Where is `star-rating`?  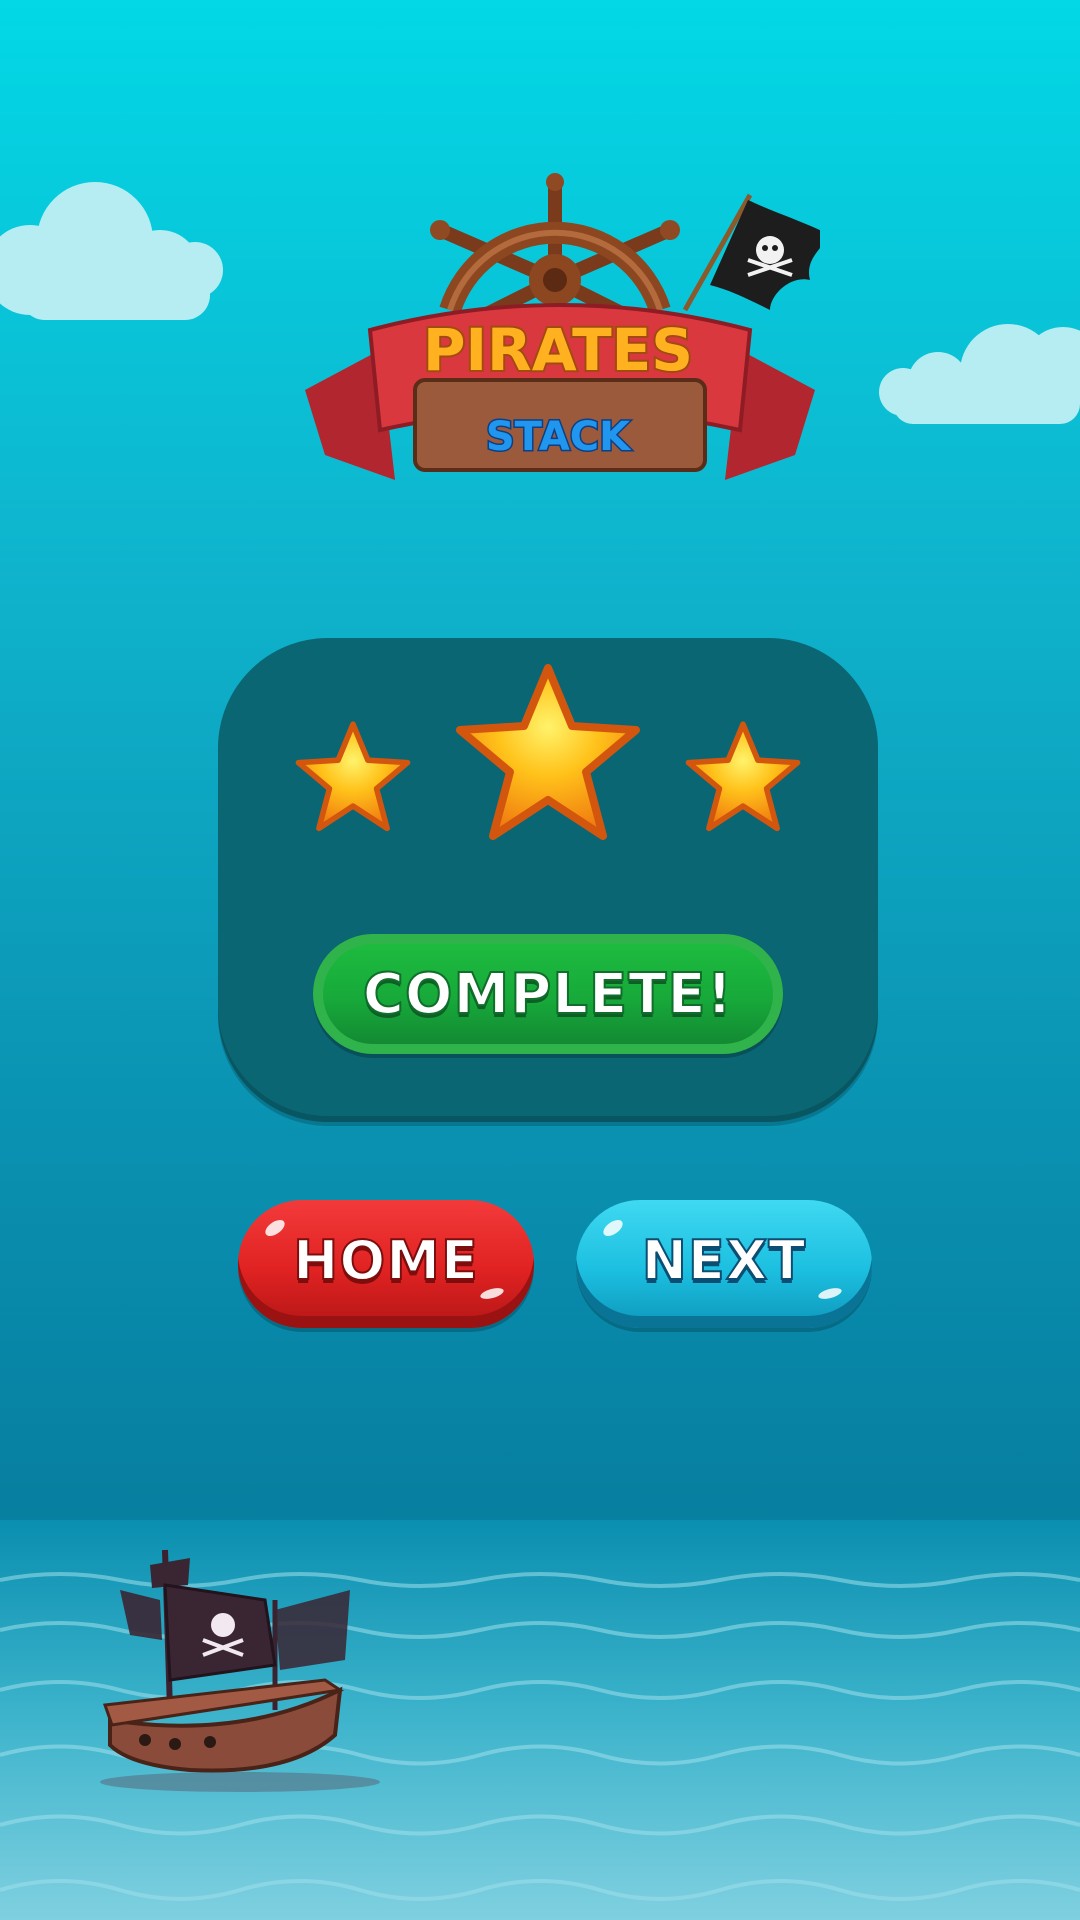
star-rating is located at coordinates (548, 752).